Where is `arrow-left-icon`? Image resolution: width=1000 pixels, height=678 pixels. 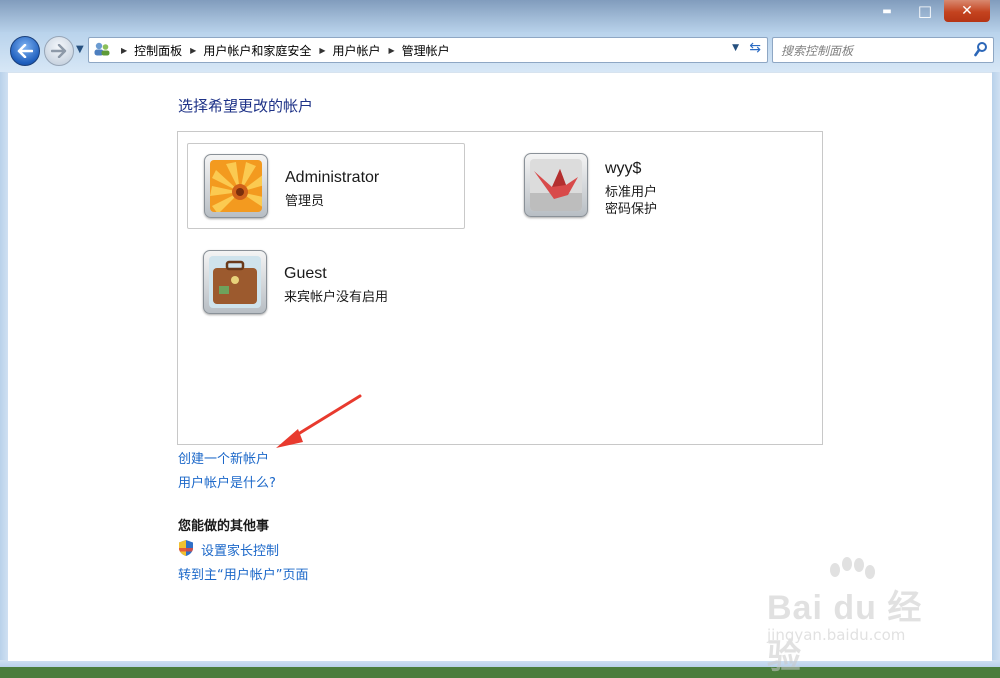
arrow-left-icon is located at coordinates (25, 51).